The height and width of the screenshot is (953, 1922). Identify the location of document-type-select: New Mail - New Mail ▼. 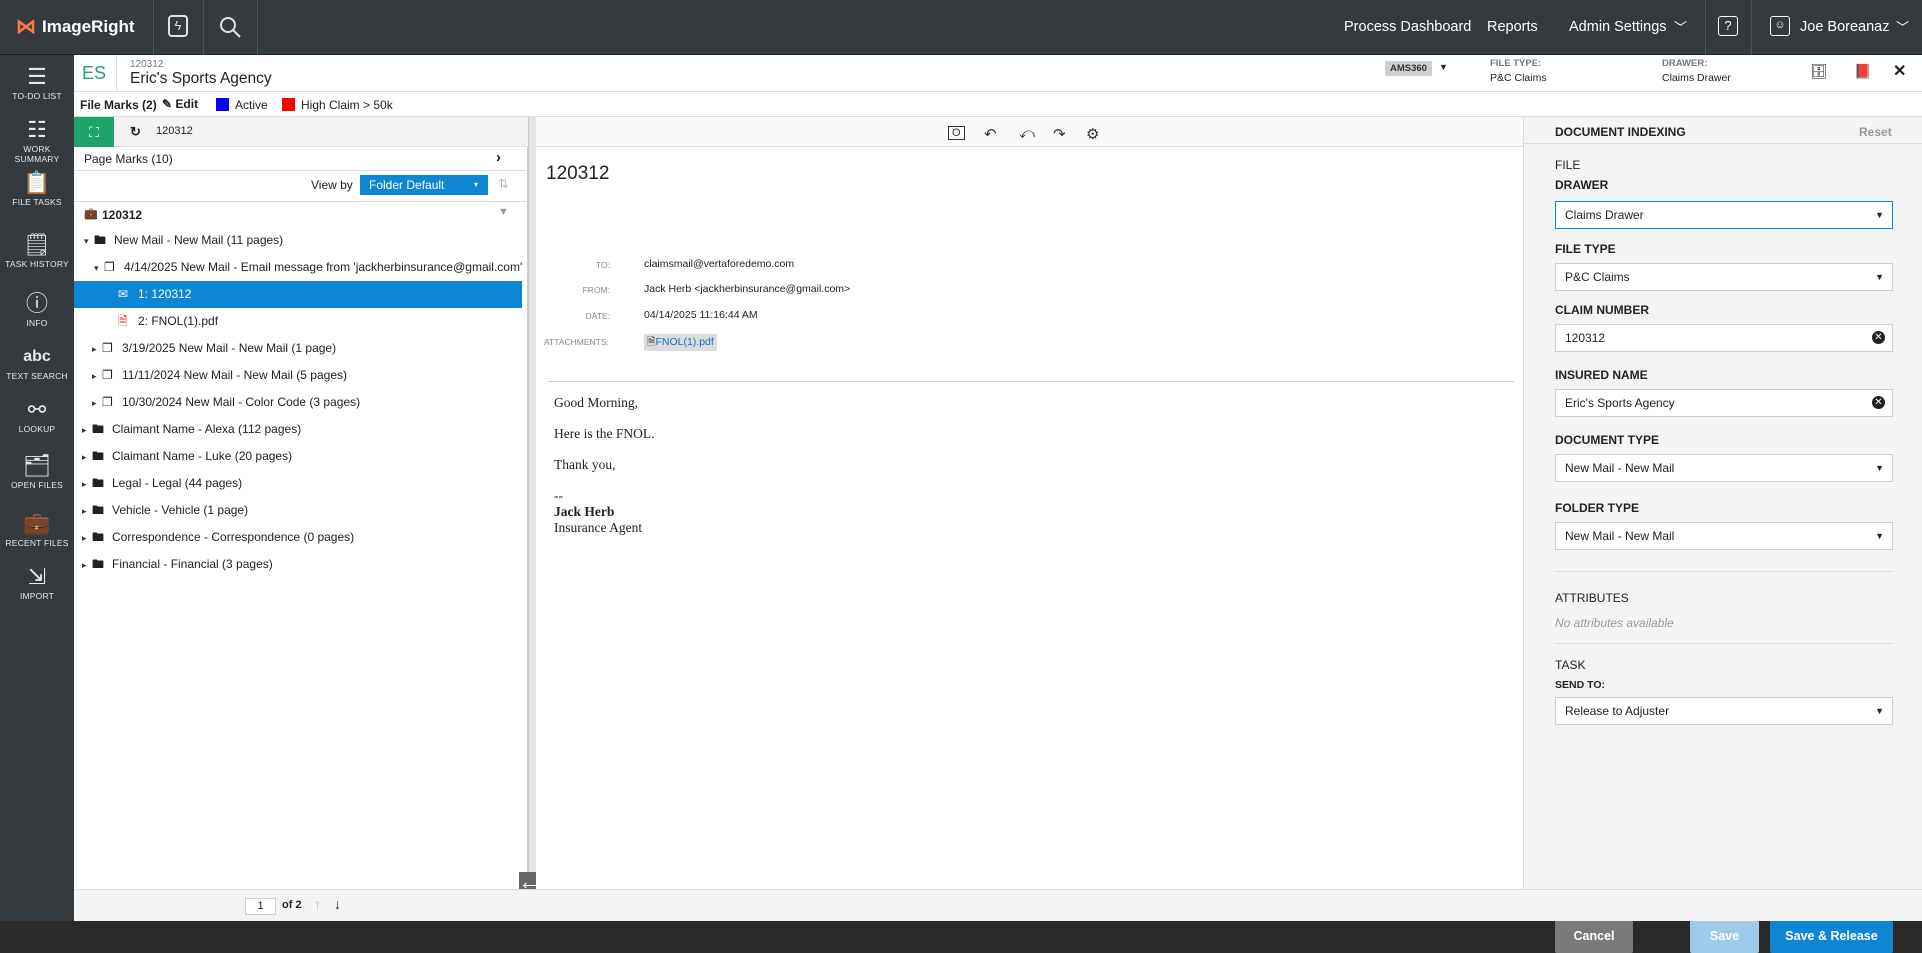
(1724, 468).